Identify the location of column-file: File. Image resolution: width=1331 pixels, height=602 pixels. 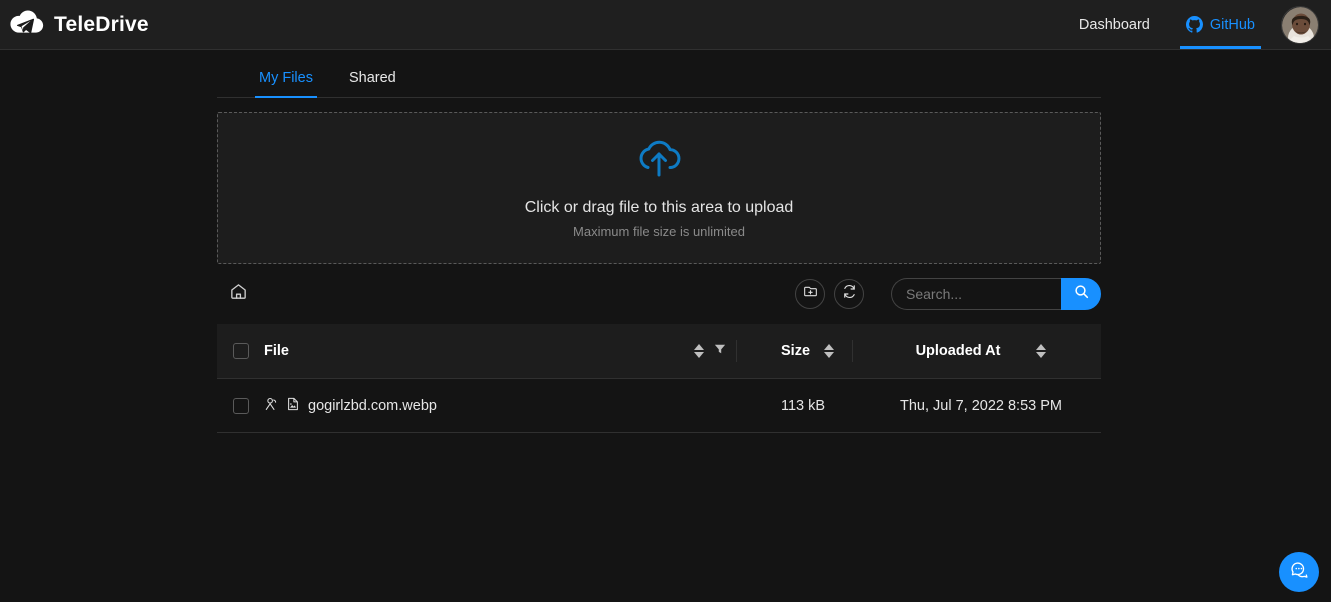
(507, 351).